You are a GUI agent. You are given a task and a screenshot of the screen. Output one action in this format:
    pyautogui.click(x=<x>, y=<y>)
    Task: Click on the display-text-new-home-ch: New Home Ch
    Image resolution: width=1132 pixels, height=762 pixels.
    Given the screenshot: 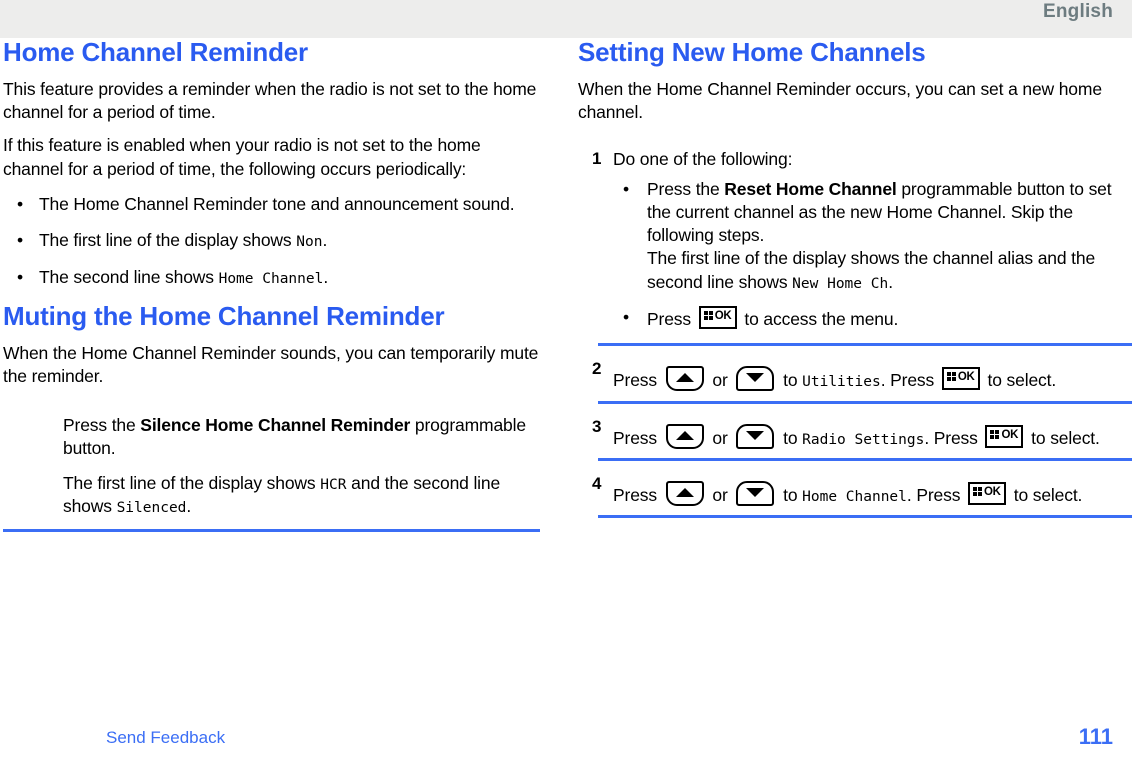 What is the action you would take?
    pyautogui.click(x=840, y=283)
    